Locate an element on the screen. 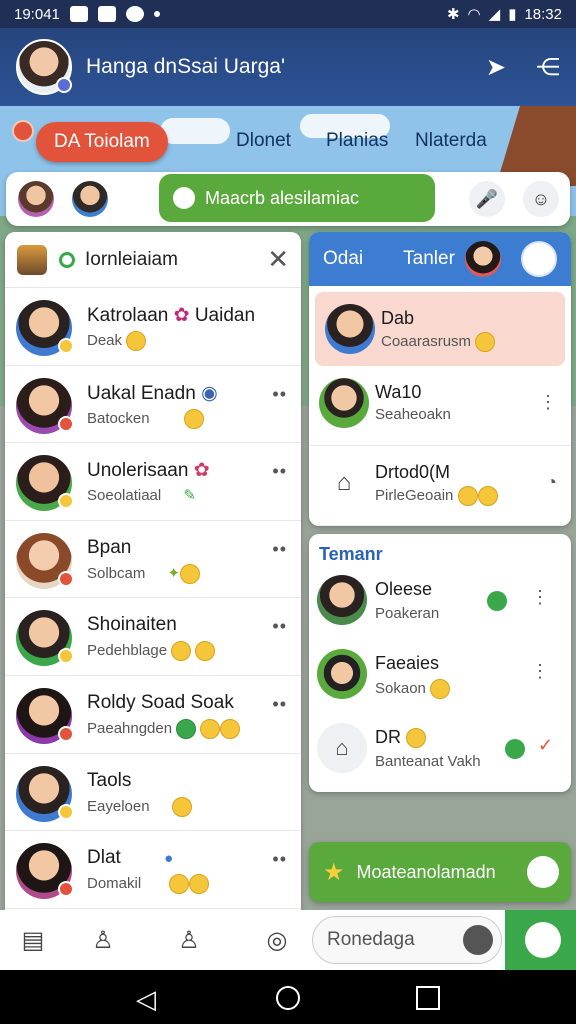  conversation-item: Wa10 Seaheoakn ⋮ is located at coordinates (440, 406).